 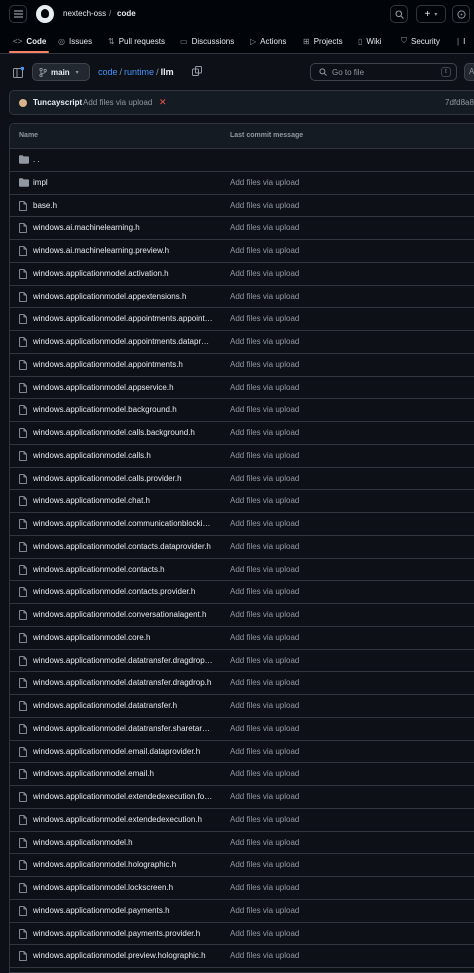 What do you see at coordinates (197, 72) in the screenshot?
I see `copy-path-button` at bounding box center [197, 72].